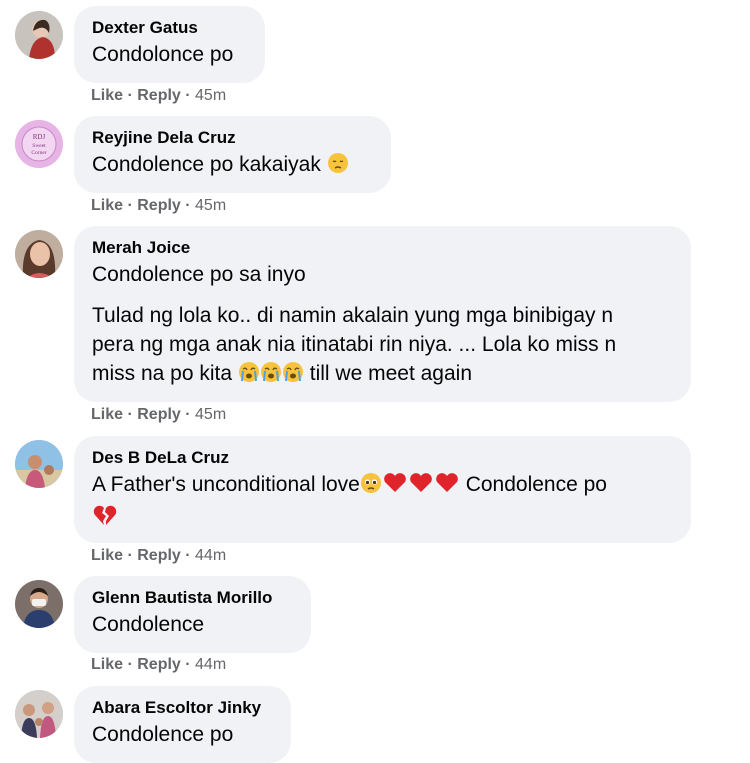 The height and width of the screenshot is (763, 750). Describe the element at coordinates (39, 137) in the screenshot. I see `logo-text: RDJ` at that location.